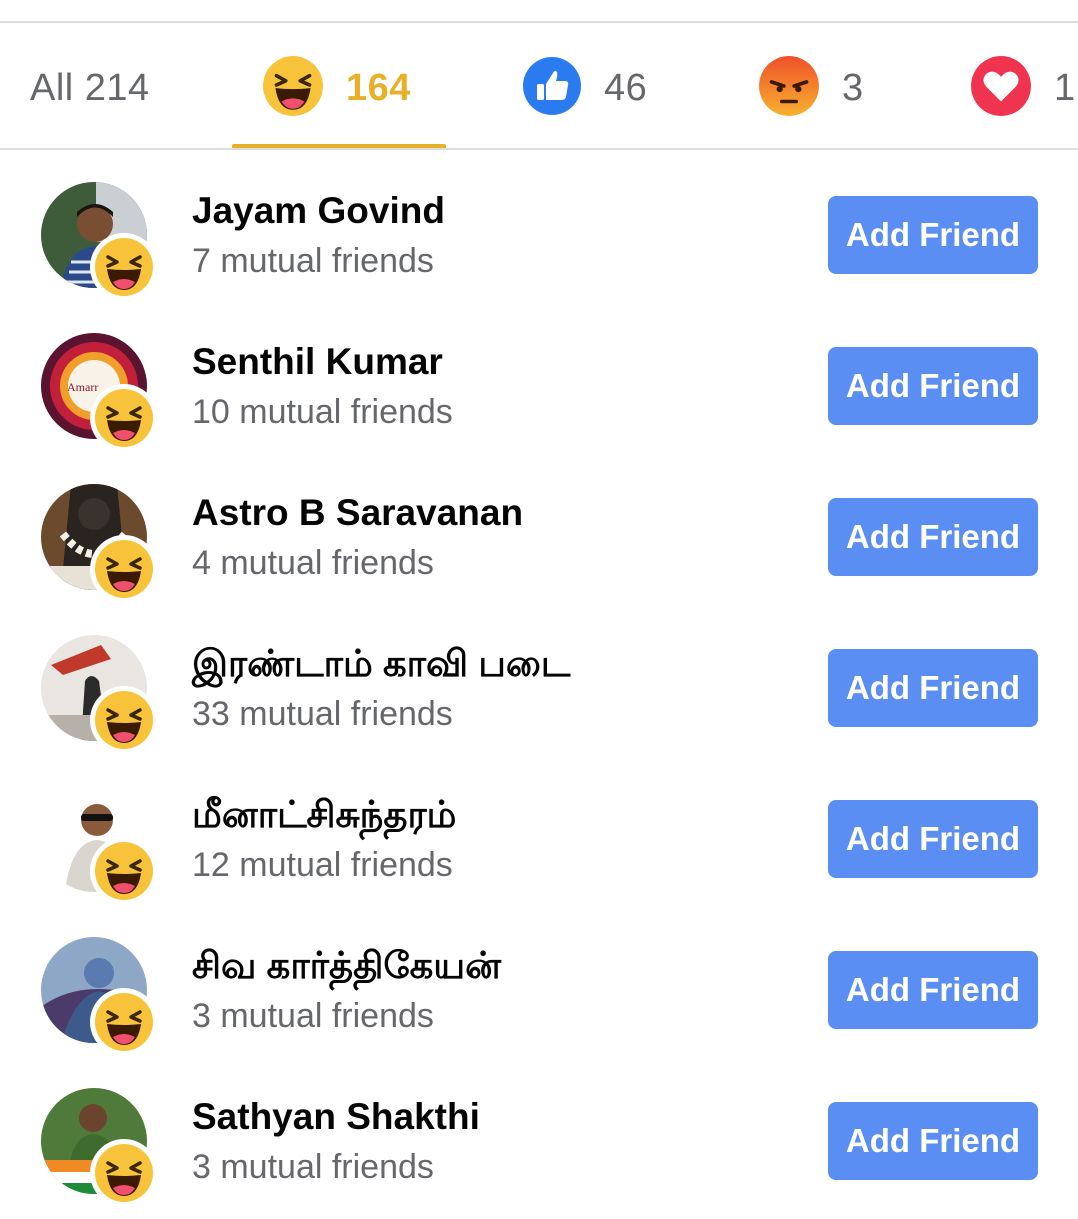 This screenshot has width=1078, height=1219. Describe the element at coordinates (1001, 88) in the screenshot. I see `love-icon` at that location.